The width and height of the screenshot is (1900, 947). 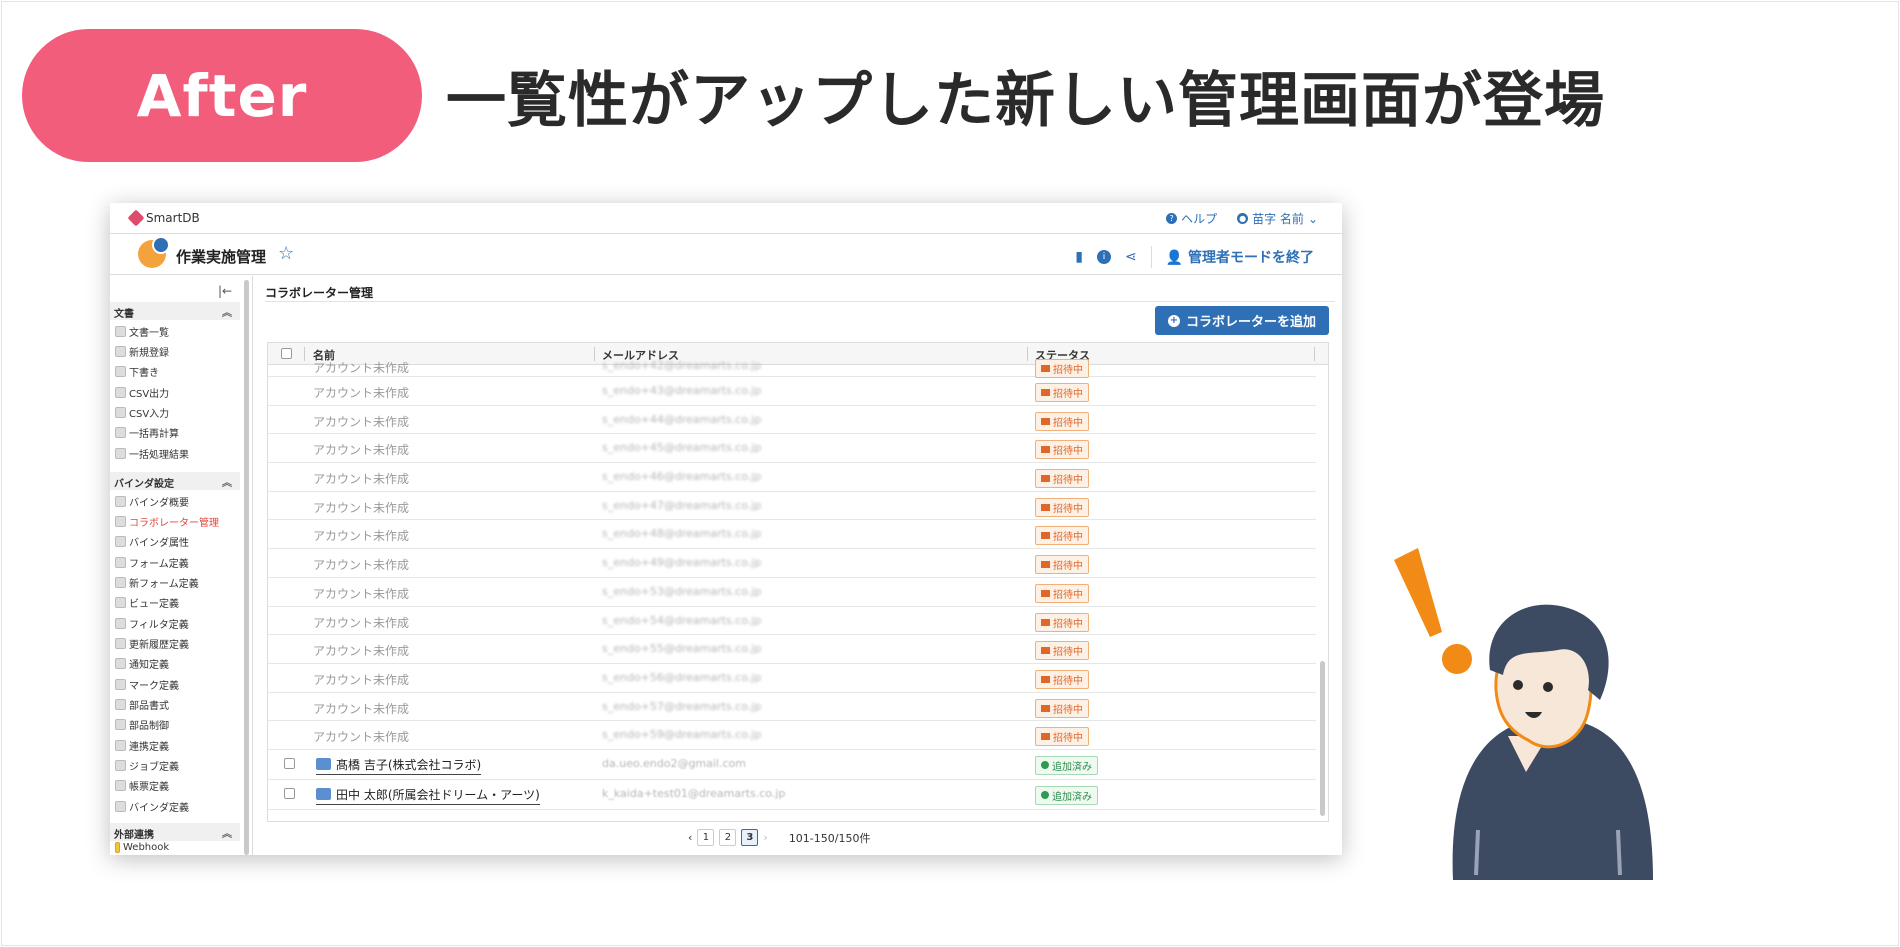 What do you see at coordinates (137, 371) in the screenshot?
I see `sidebar-item: 下書き` at bounding box center [137, 371].